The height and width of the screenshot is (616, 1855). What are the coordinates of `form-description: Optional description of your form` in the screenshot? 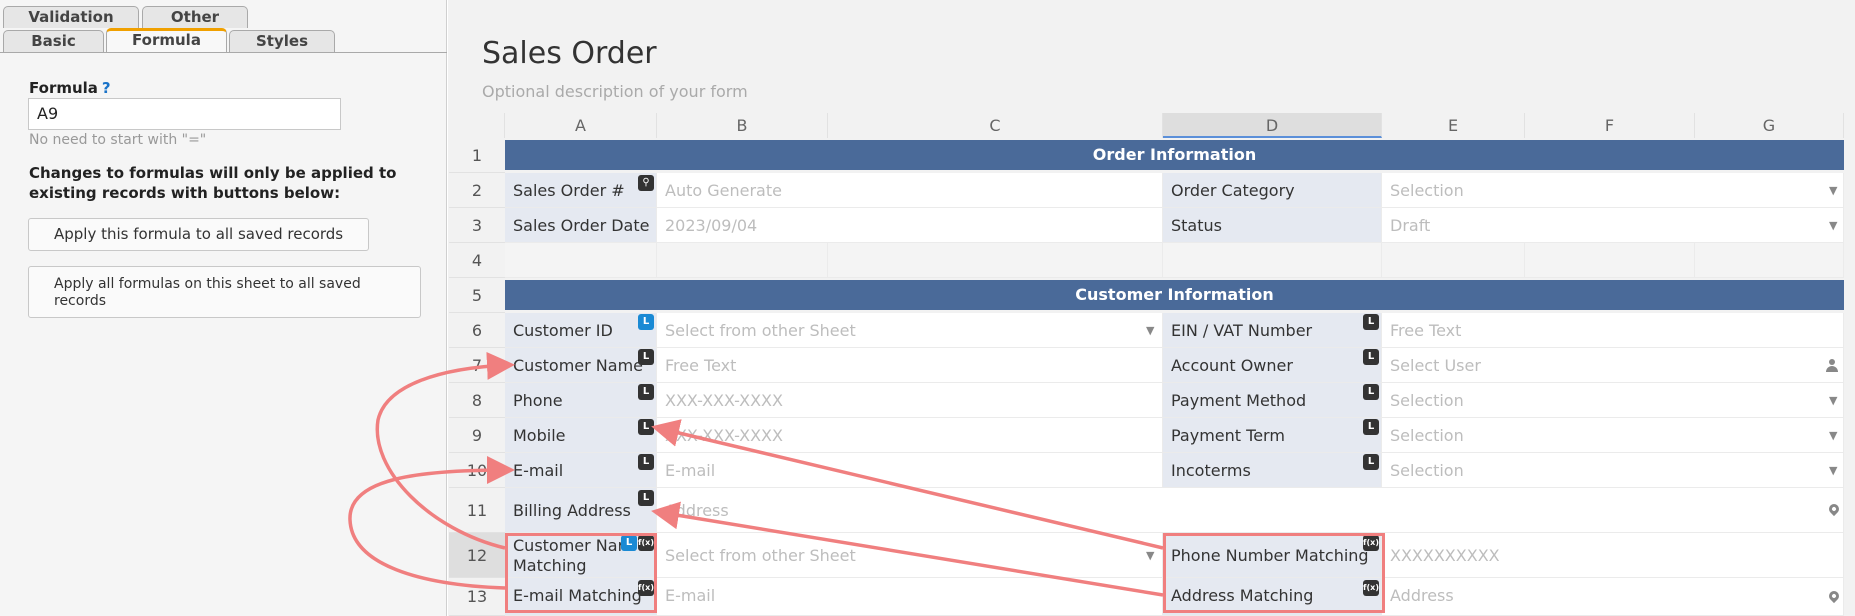 It's located at (615, 91).